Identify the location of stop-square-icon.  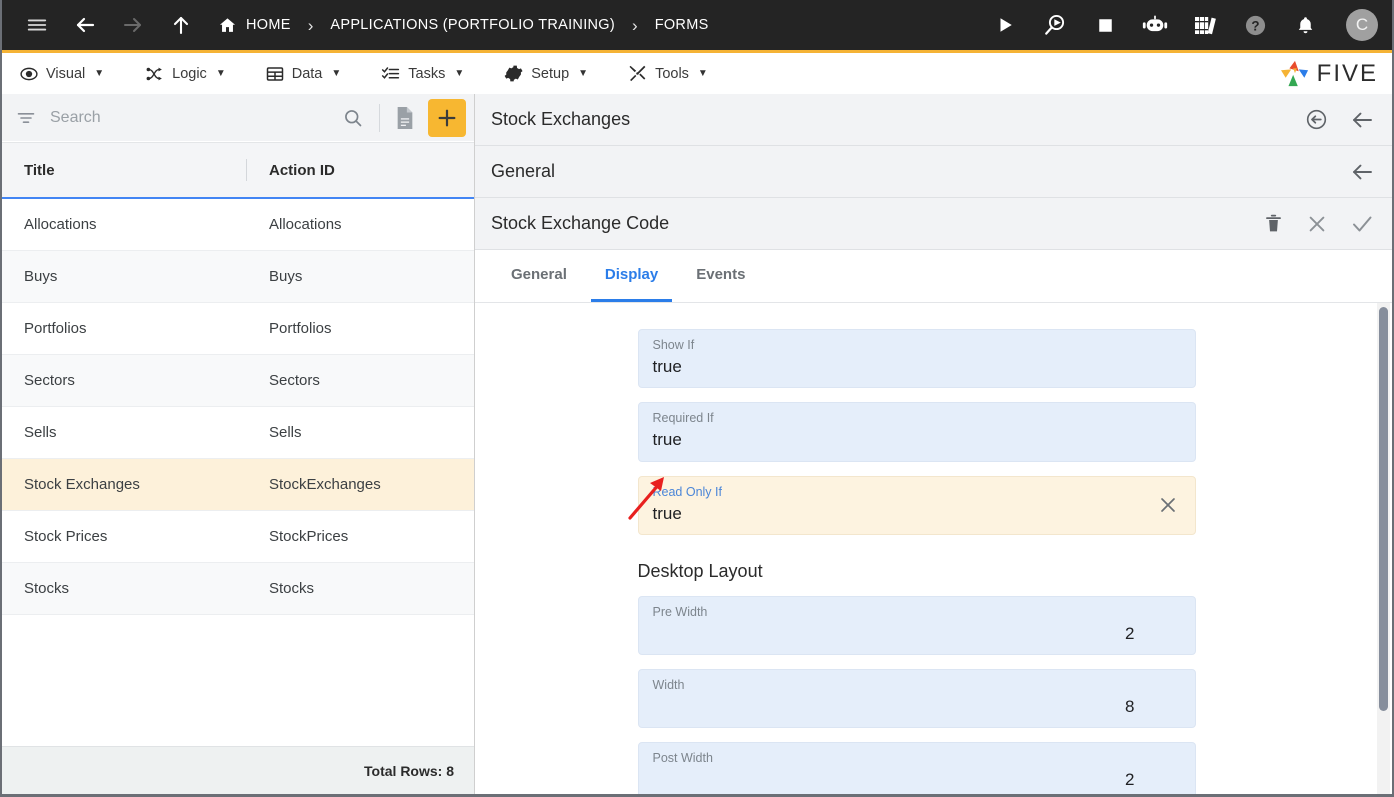
(1105, 25).